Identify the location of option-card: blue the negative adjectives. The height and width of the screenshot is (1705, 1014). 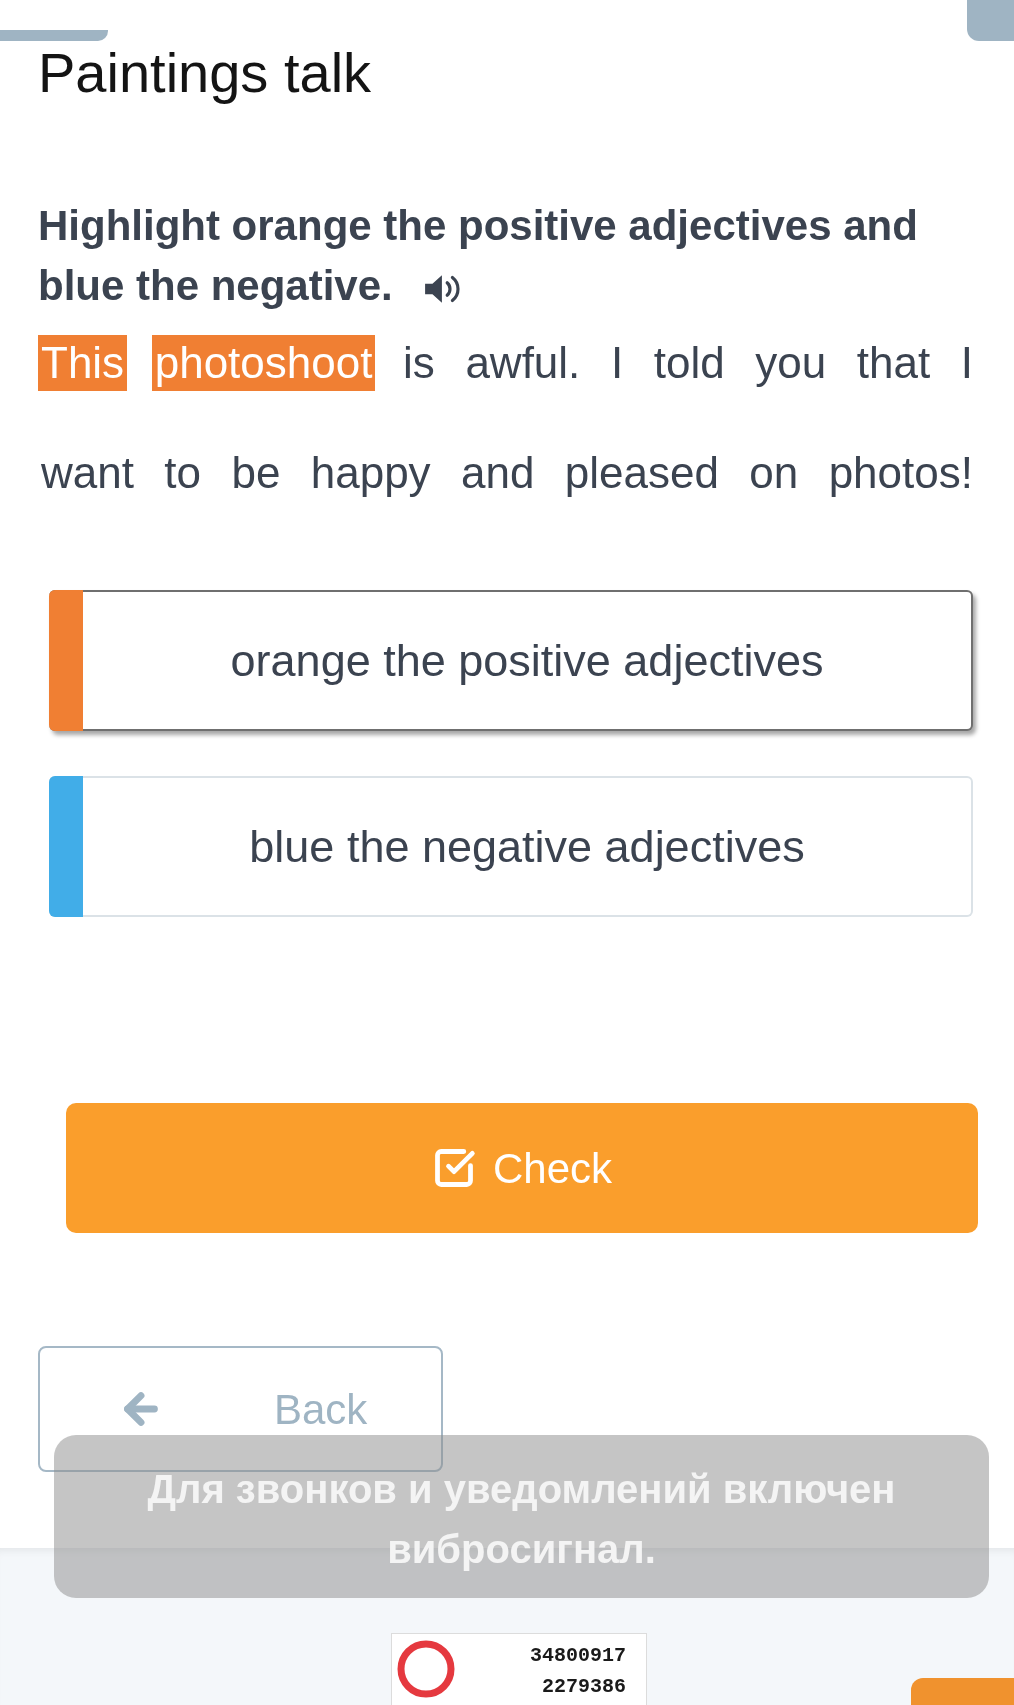
(511, 846).